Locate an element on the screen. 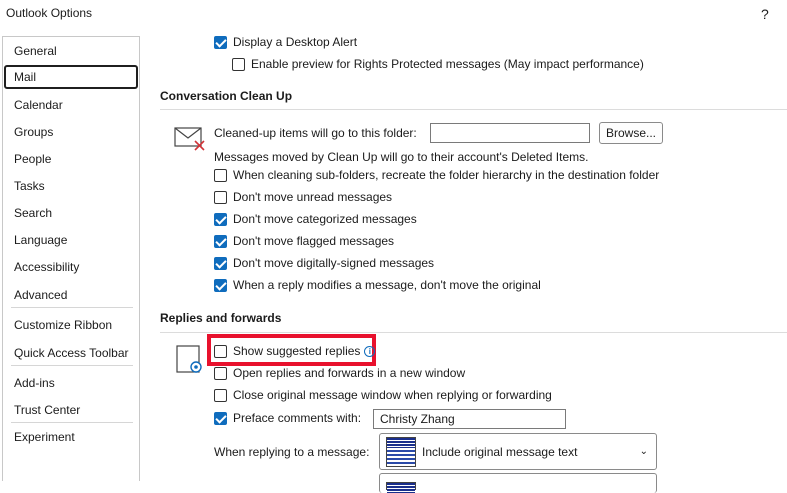 The image size is (787, 493). reply-option-value: Include original message text is located at coordinates (500, 451).